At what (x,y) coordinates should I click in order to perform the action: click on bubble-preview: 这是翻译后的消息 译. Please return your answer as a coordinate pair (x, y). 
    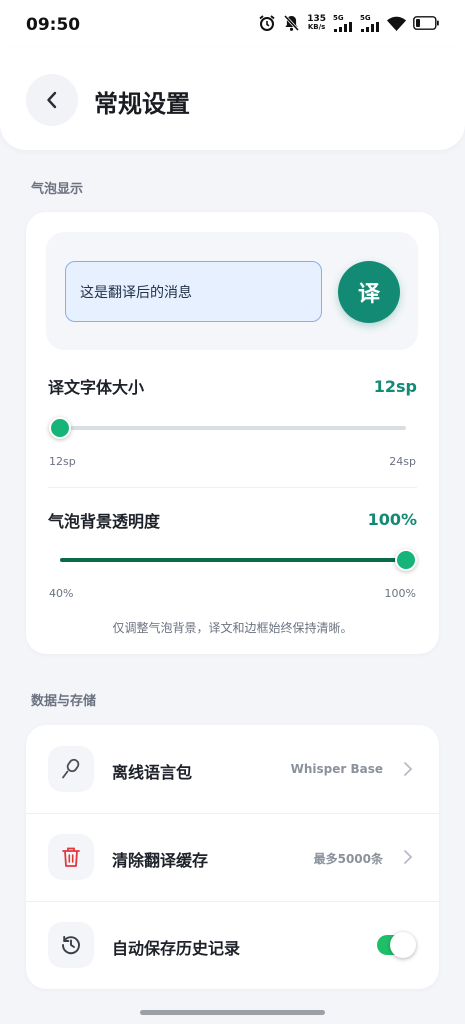
    Looking at the image, I should click on (232, 291).